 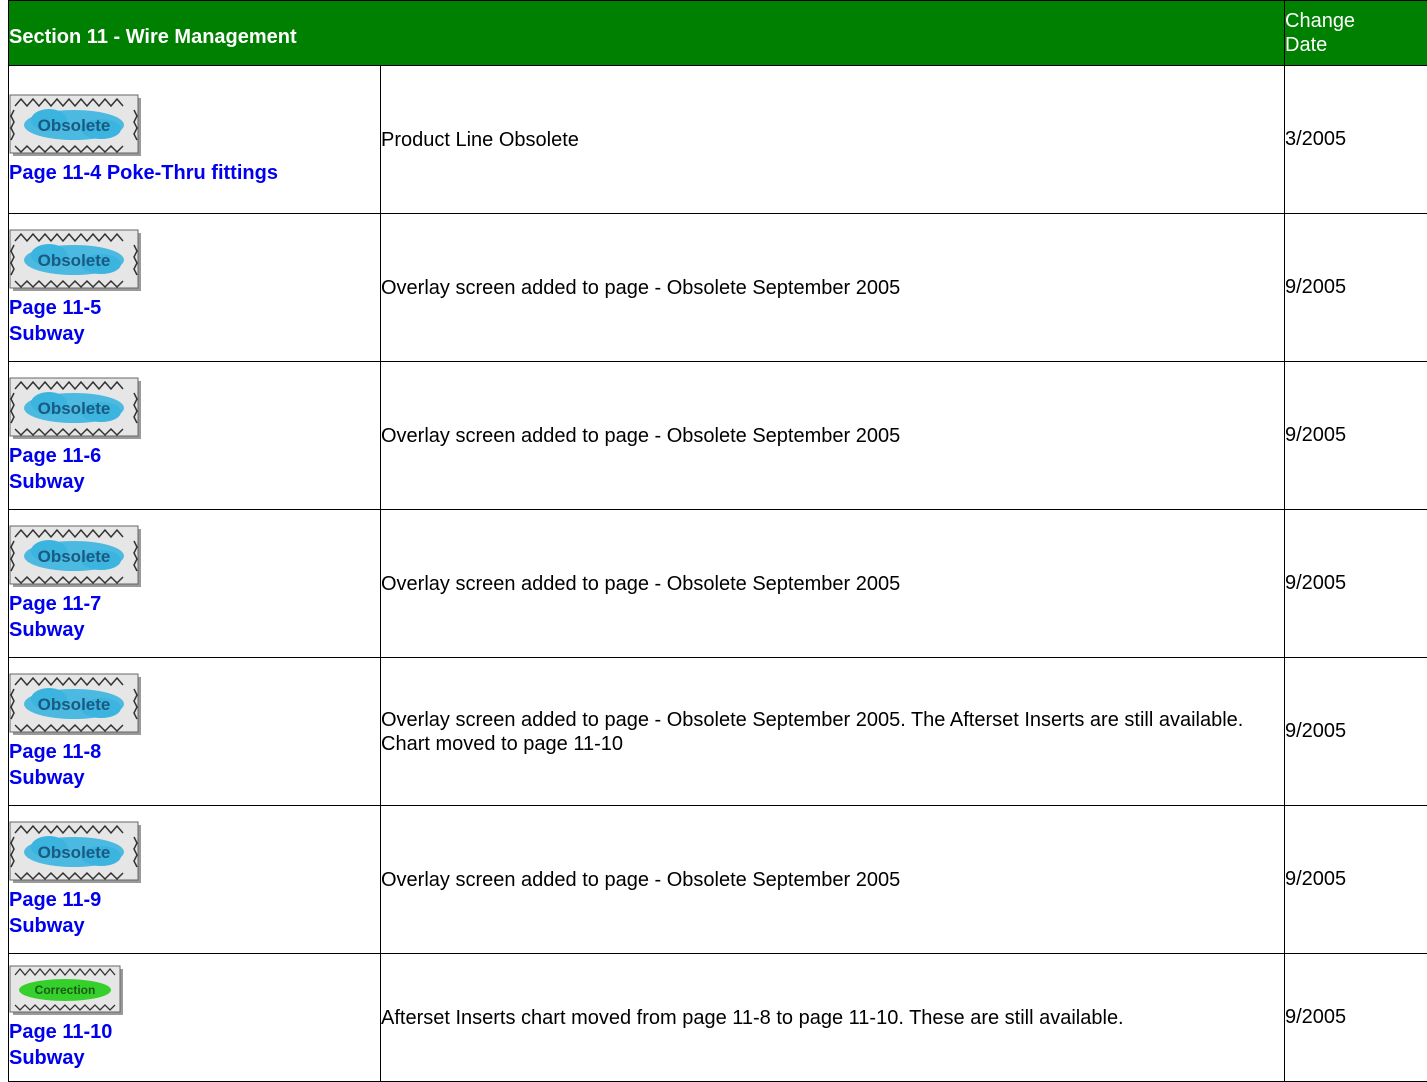 I want to click on page-cell: Correction Page 11-10 Subway, so click(x=195, y=1018).